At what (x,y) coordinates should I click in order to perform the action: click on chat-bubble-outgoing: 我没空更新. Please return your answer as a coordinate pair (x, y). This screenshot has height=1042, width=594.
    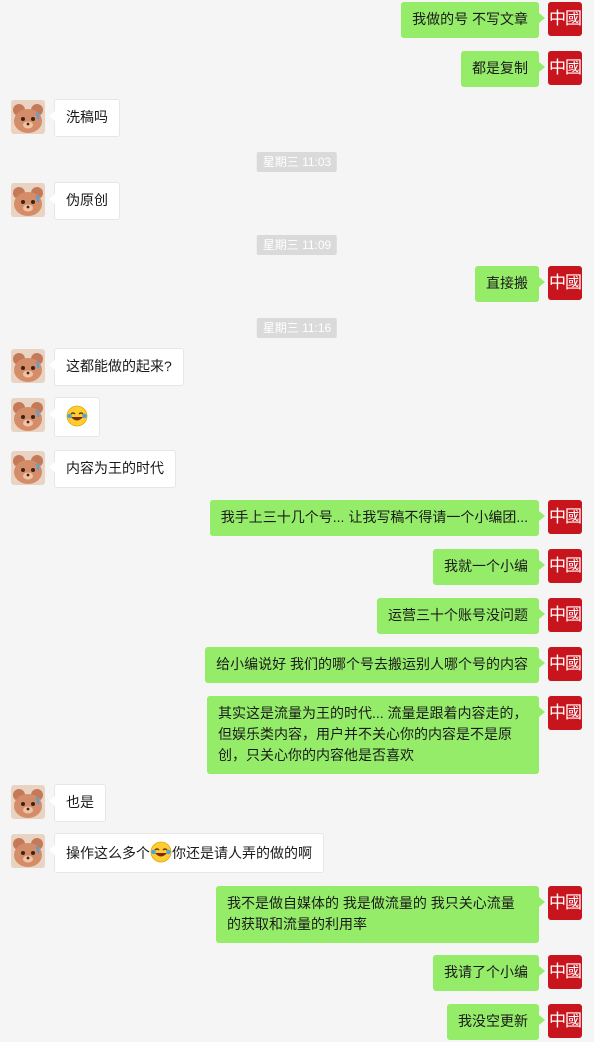
    Looking at the image, I should click on (496, 1022).